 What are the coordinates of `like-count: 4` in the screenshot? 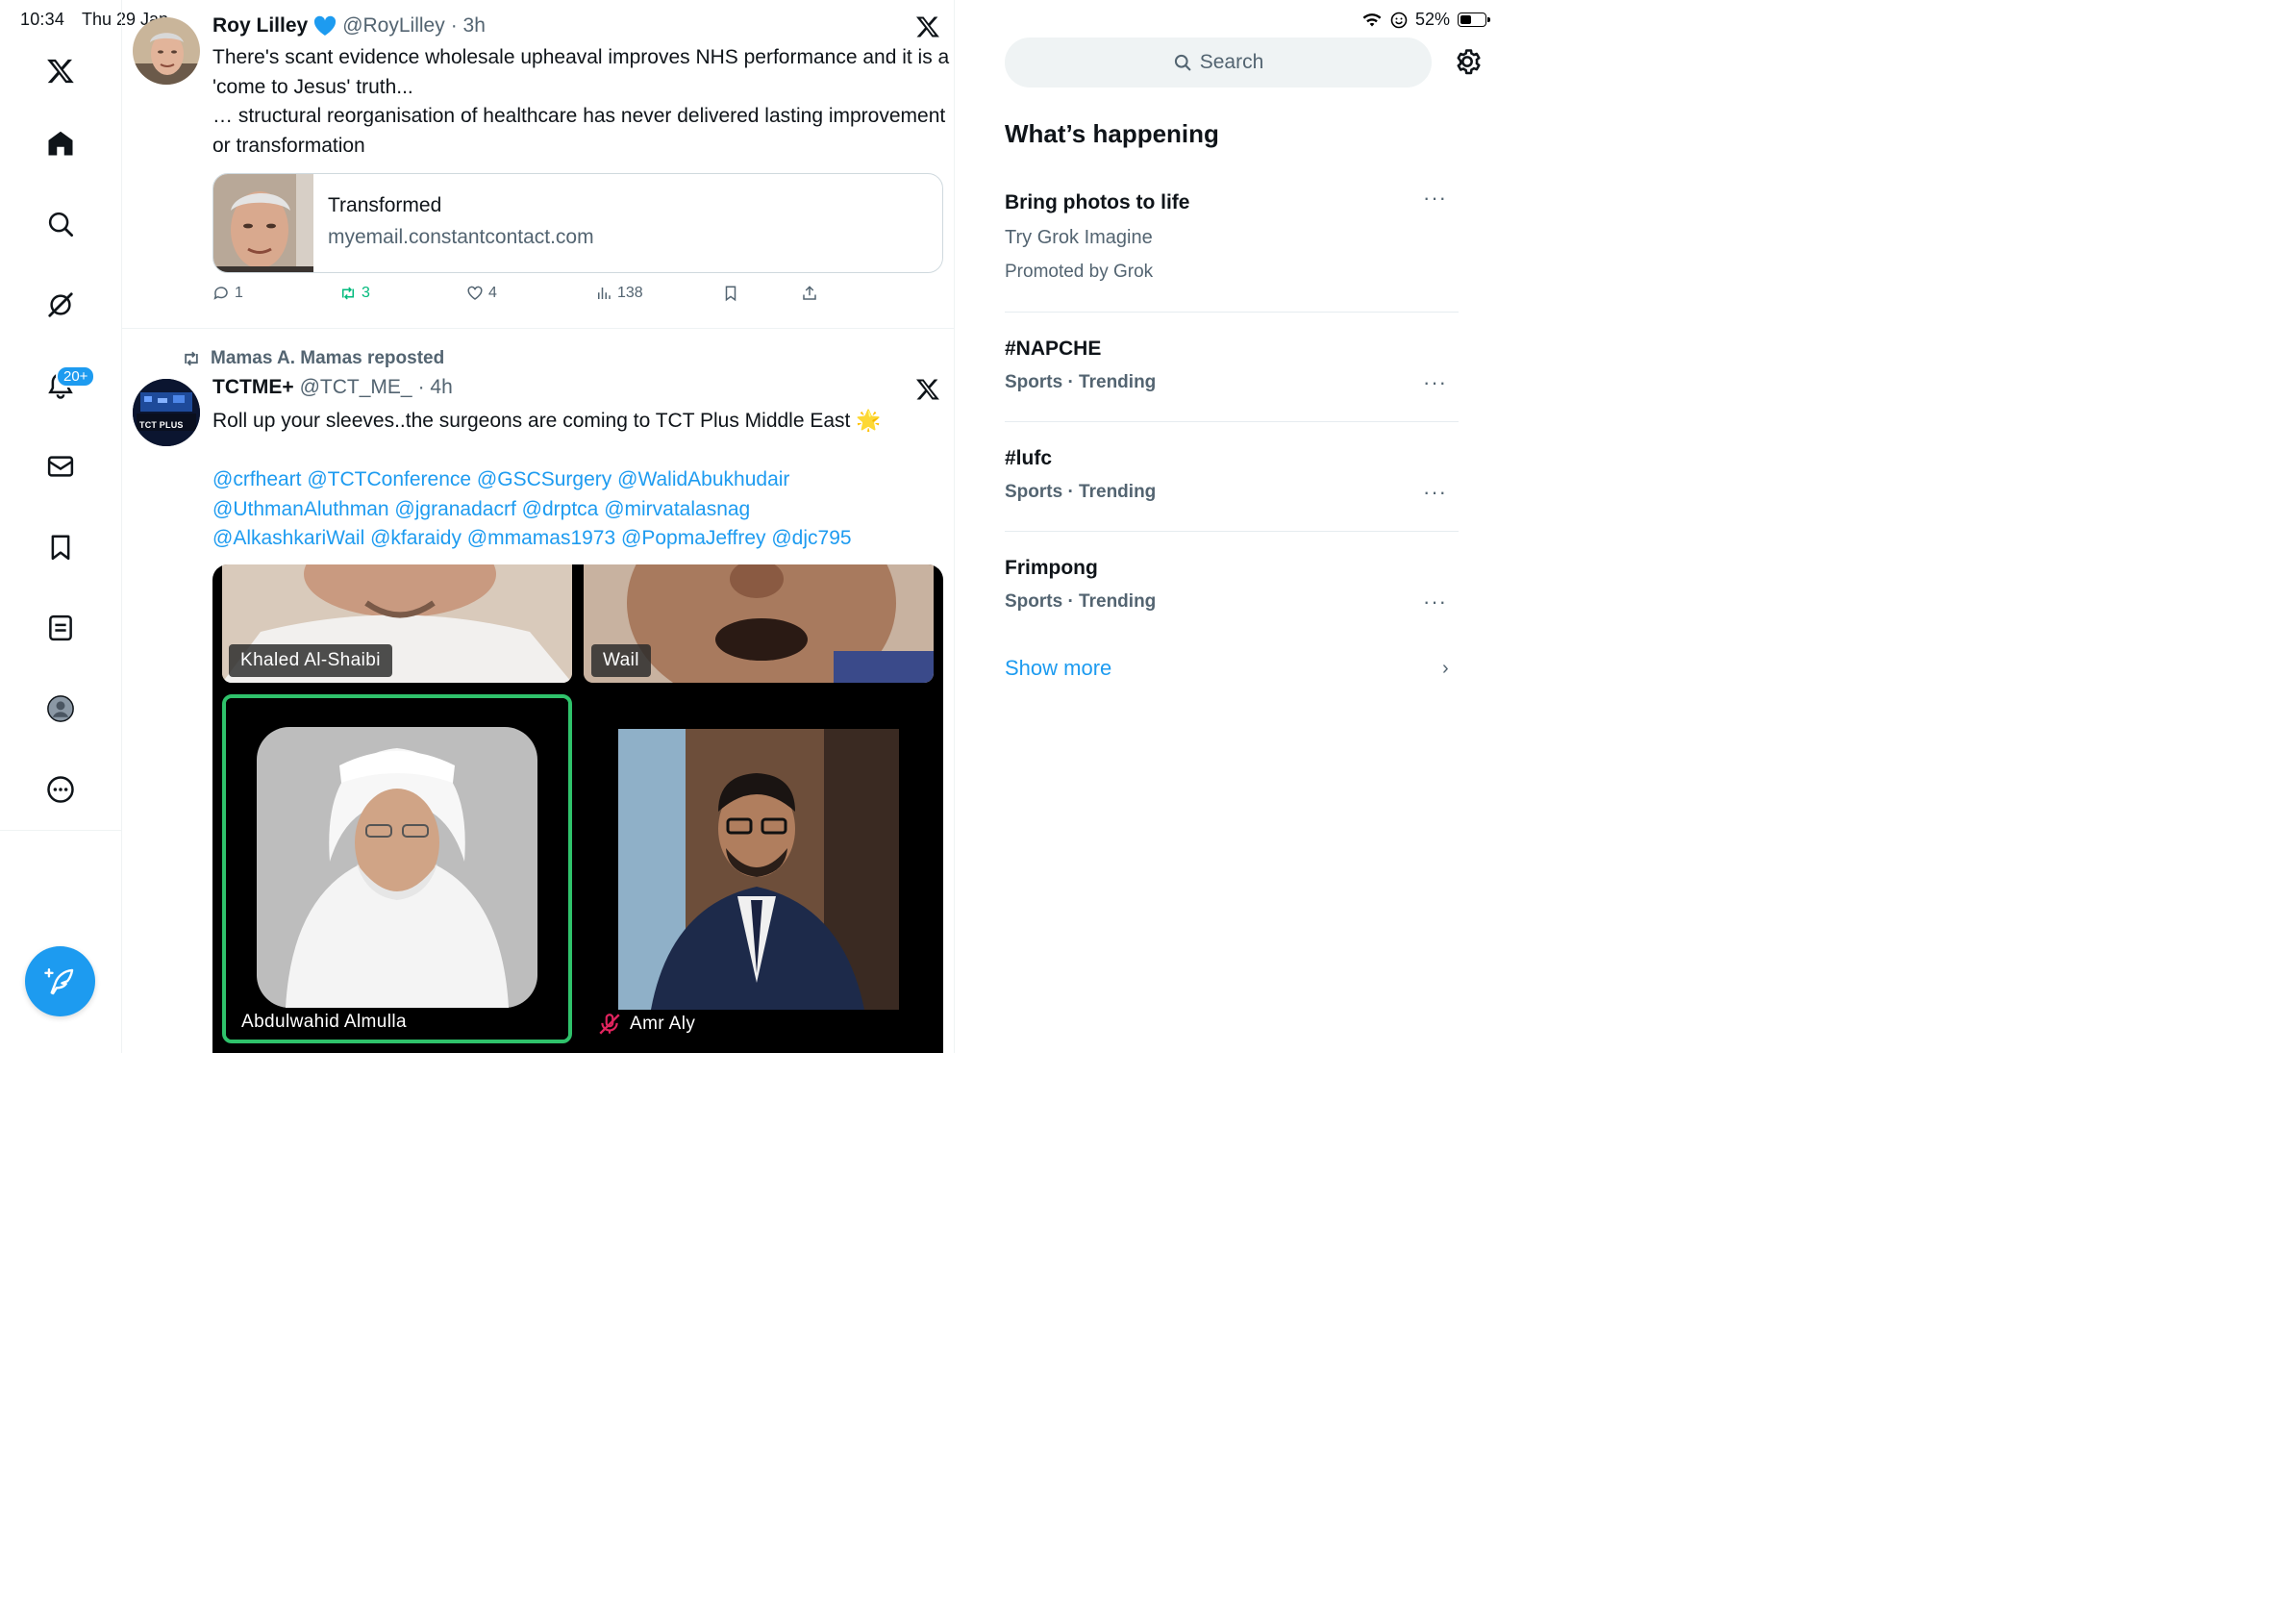 It's located at (492, 293).